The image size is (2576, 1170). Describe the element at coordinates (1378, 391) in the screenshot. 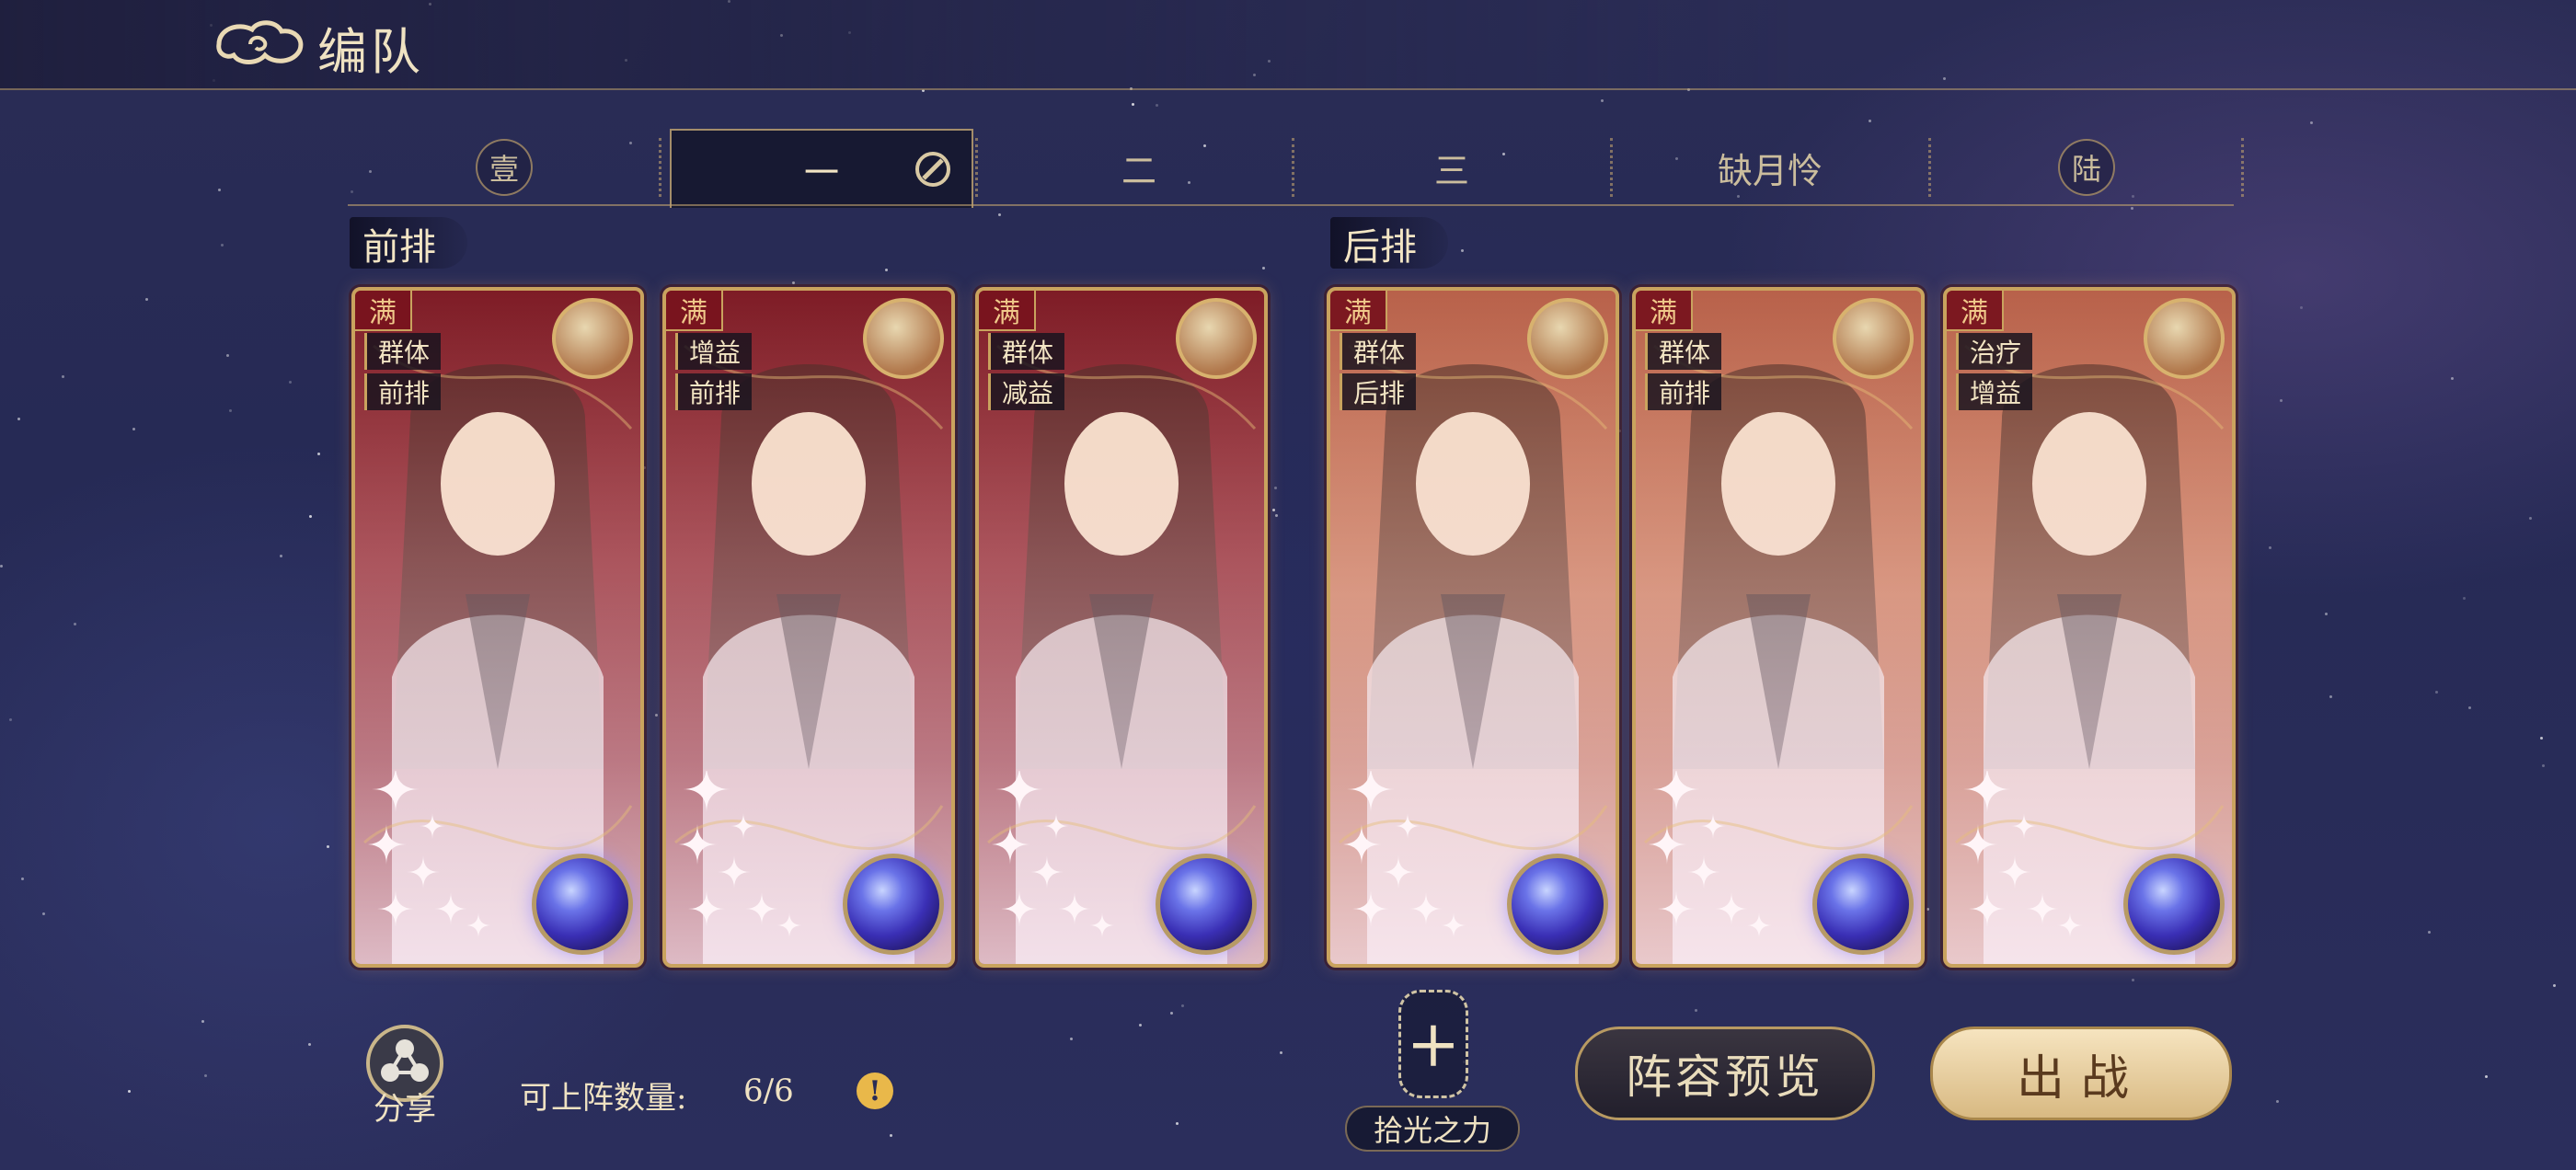

I see `role-tag: 后排` at that location.